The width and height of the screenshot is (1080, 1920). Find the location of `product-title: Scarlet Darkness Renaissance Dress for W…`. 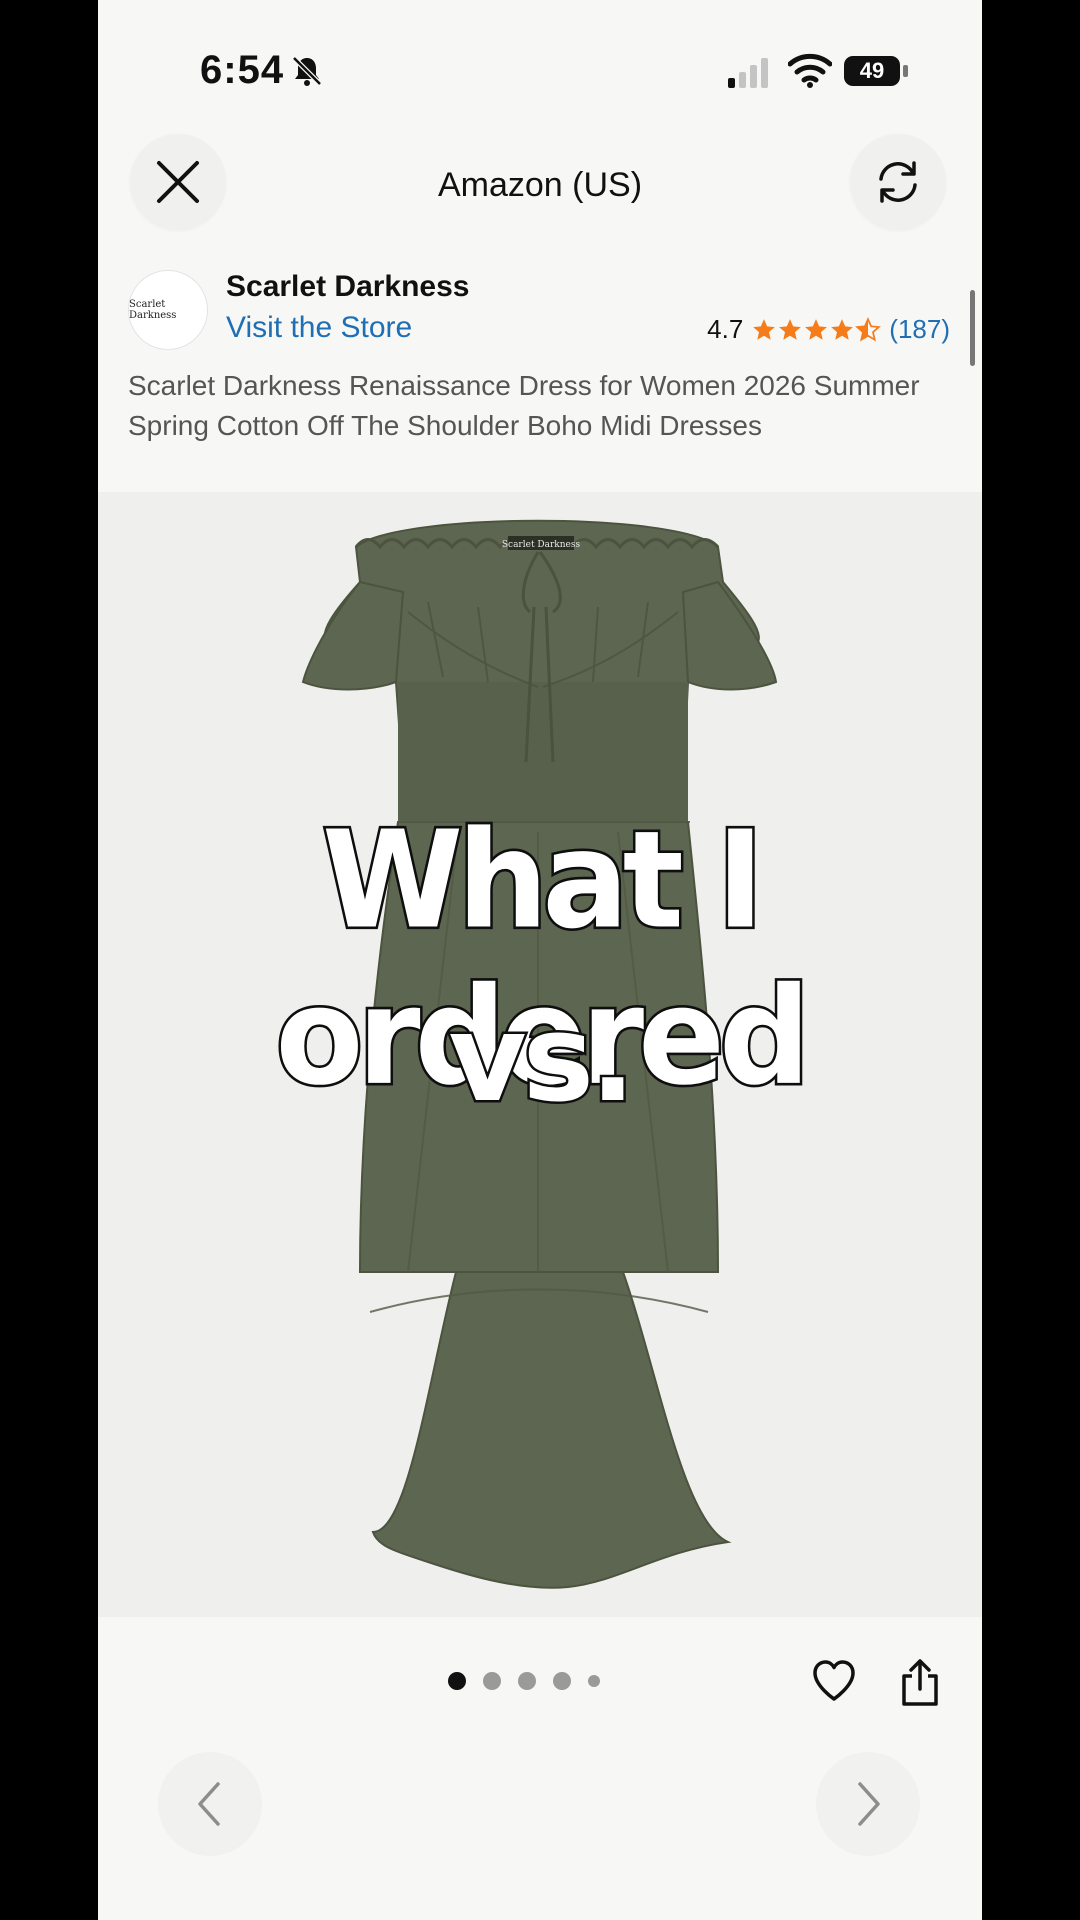

product-title: Scarlet Darkness Renaissance Dress for W… is located at coordinates (524, 405).